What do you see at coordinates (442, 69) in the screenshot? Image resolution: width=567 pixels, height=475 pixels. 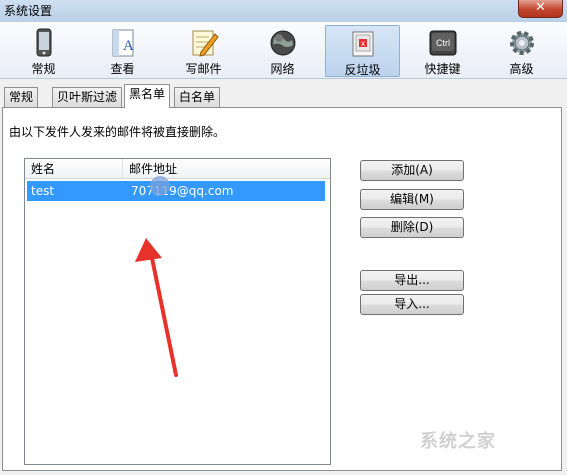 I see `toolbar-label: 快捷键` at bounding box center [442, 69].